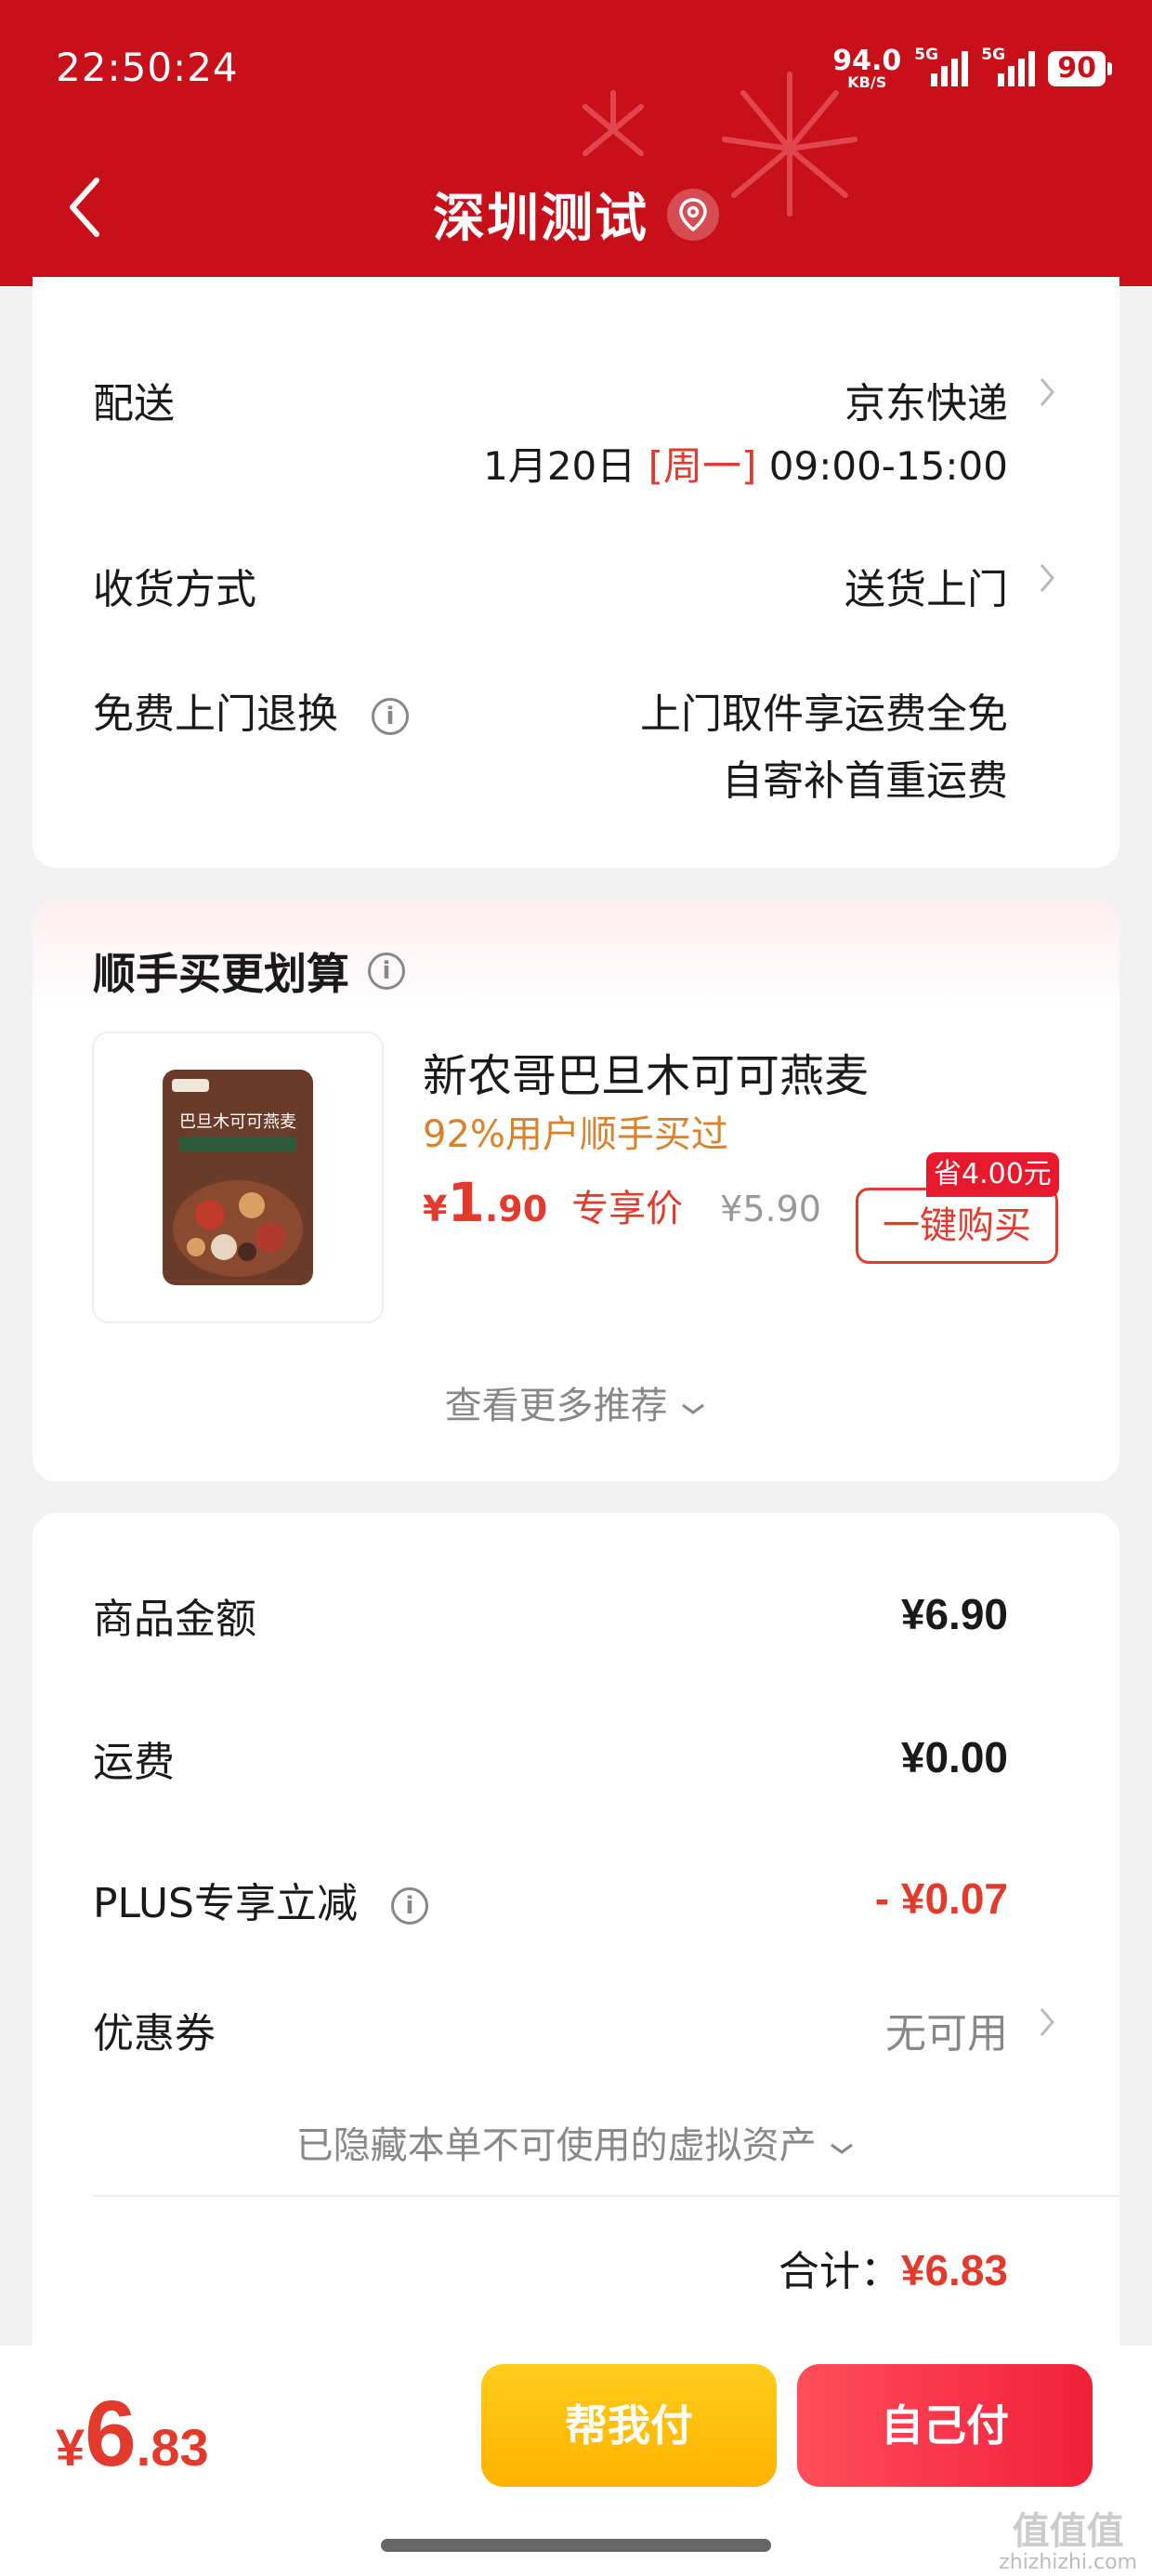 This screenshot has width=1152, height=2576. I want to click on shipping-label: 配送, so click(134, 403).